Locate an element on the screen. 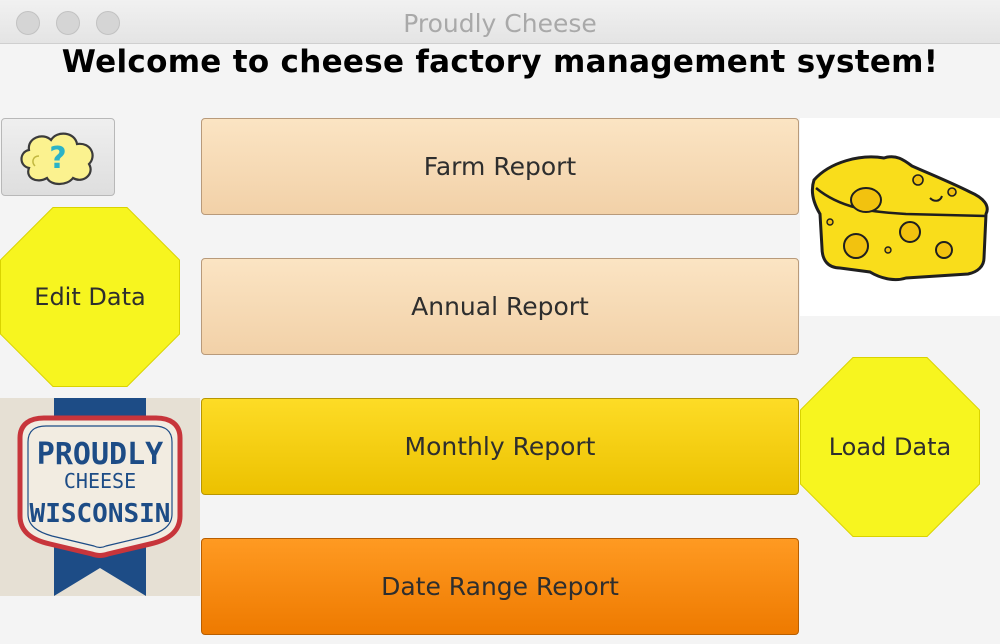 This screenshot has height=644, width=1000. title-bar: Proudly Cheese is located at coordinates (500, 22).